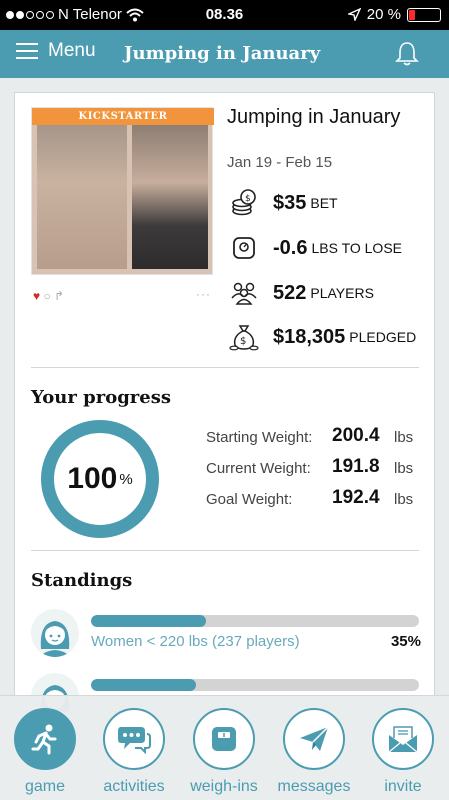  What do you see at coordinates (258, 468) in the screenshot?
I see `weight-label: Current Weight:` at bounding box center [258, 468].